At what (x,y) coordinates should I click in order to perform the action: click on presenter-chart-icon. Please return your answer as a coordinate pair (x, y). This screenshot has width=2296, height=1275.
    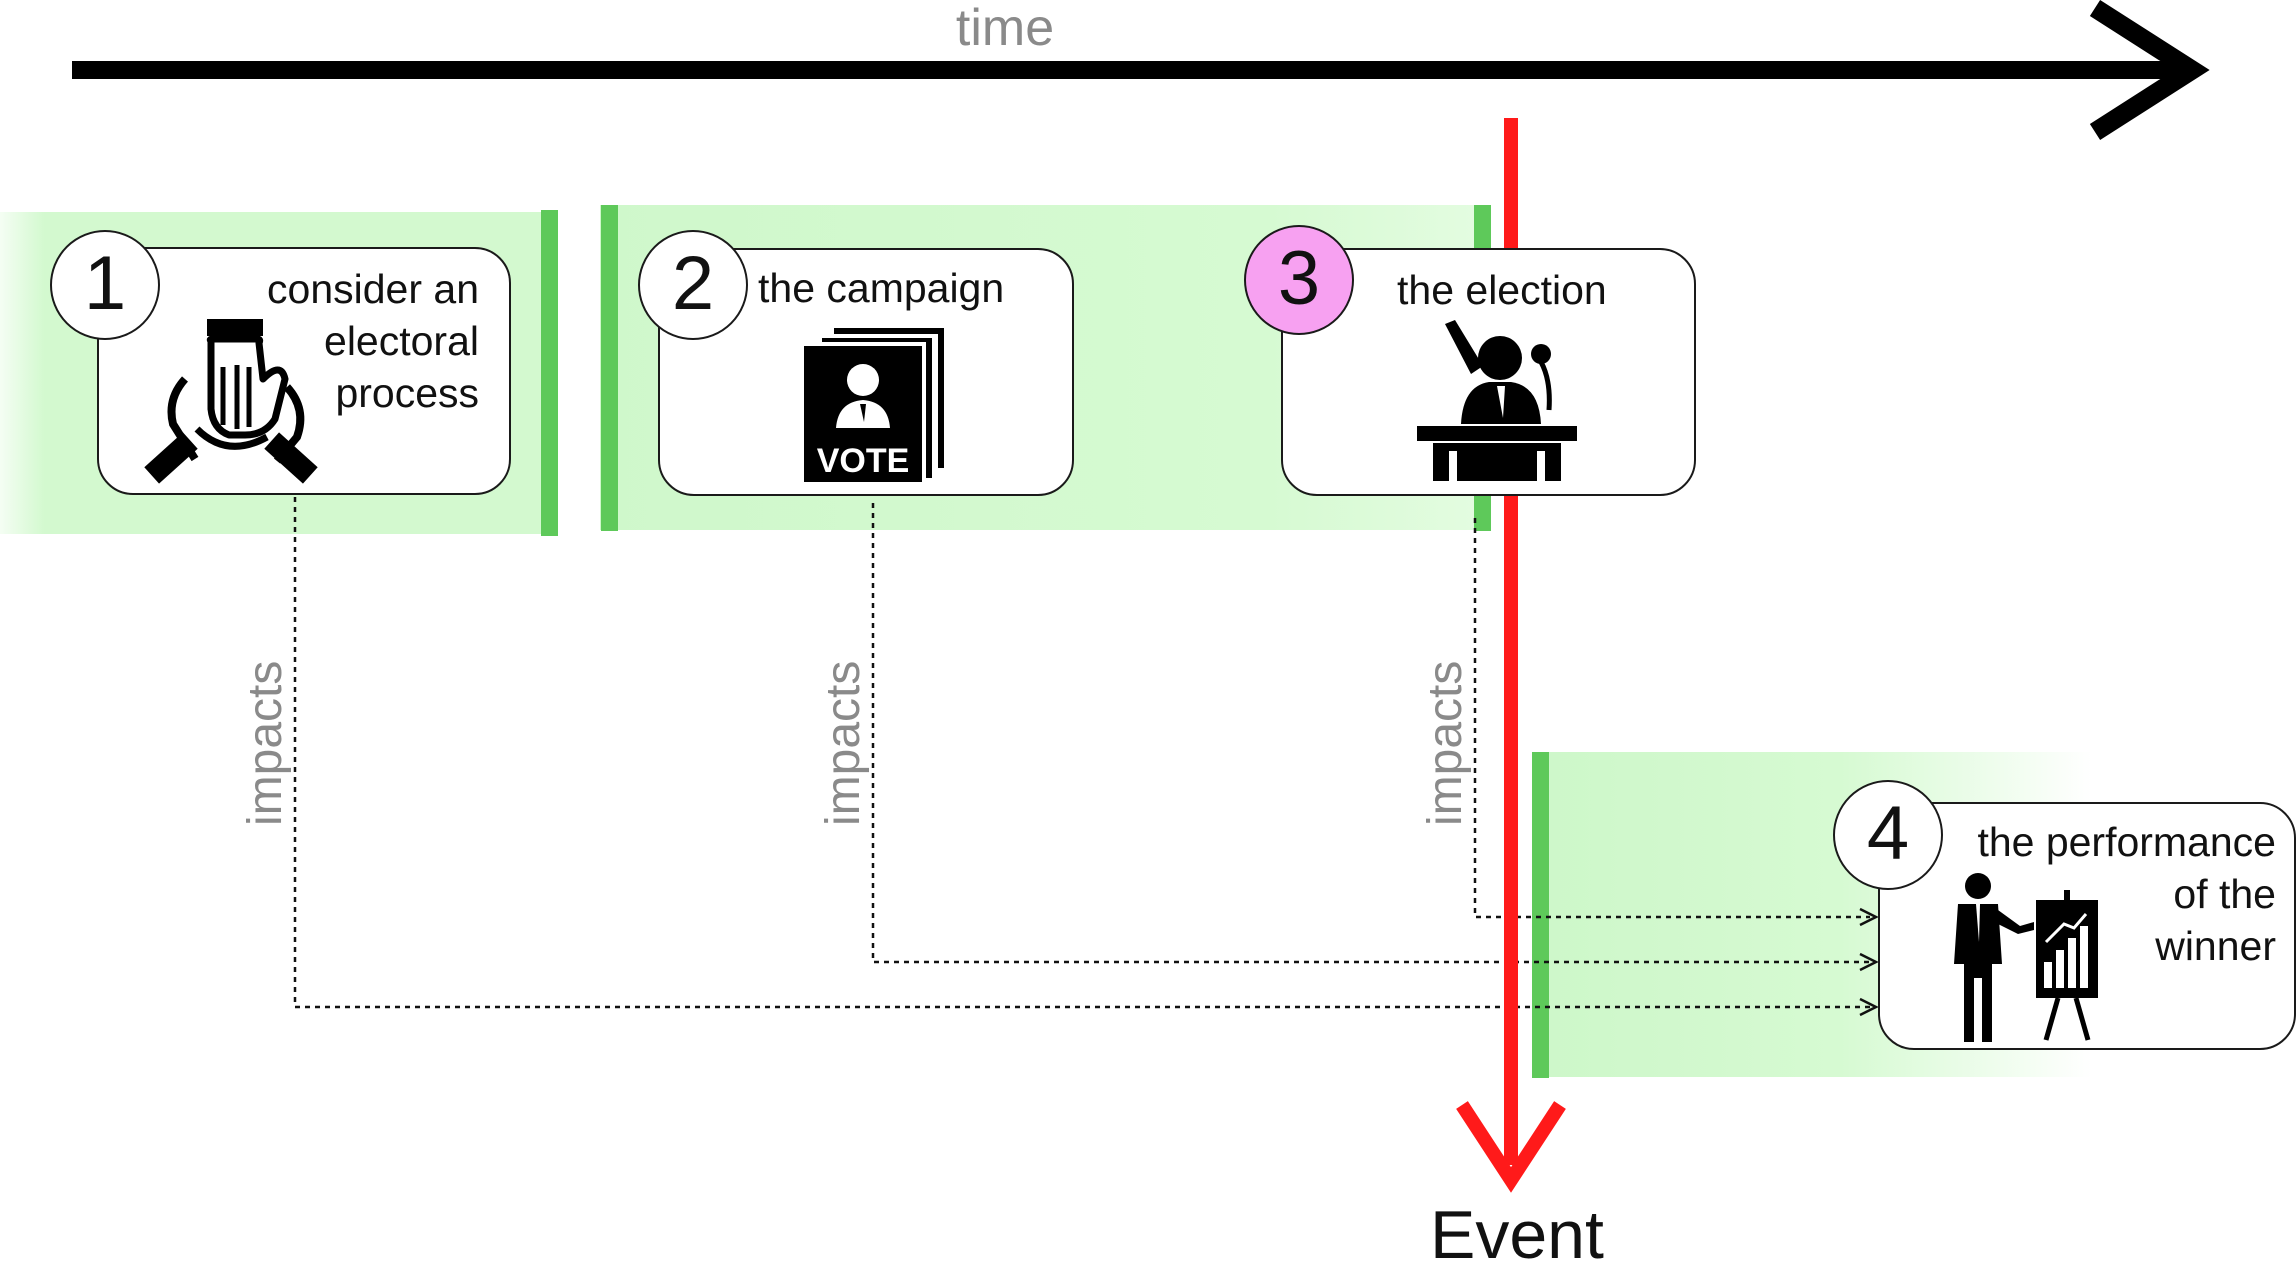
    Looking at the image, I should click on (2026, 957).